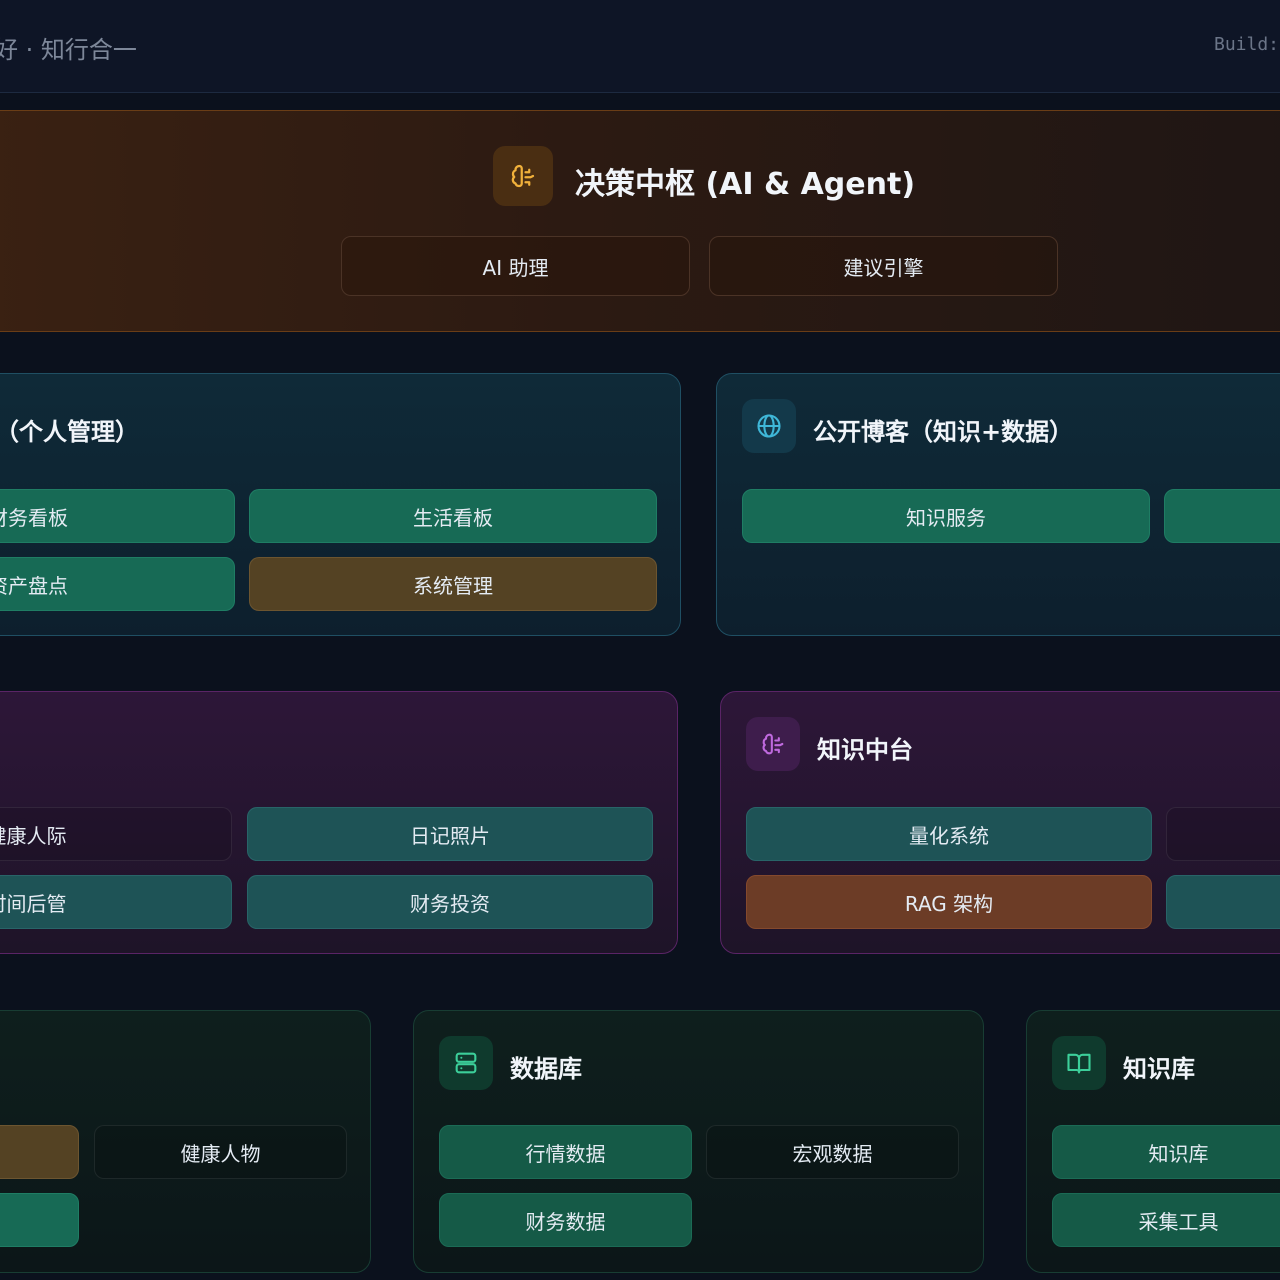 The width and height of the screenshot is (1280, 1280). I want to click on public-blog-panel: 公开博客（知识+数据） 知识服务, so click(998, 504).